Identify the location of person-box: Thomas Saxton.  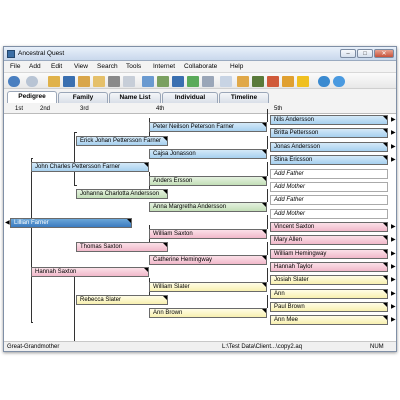
(122, 247).